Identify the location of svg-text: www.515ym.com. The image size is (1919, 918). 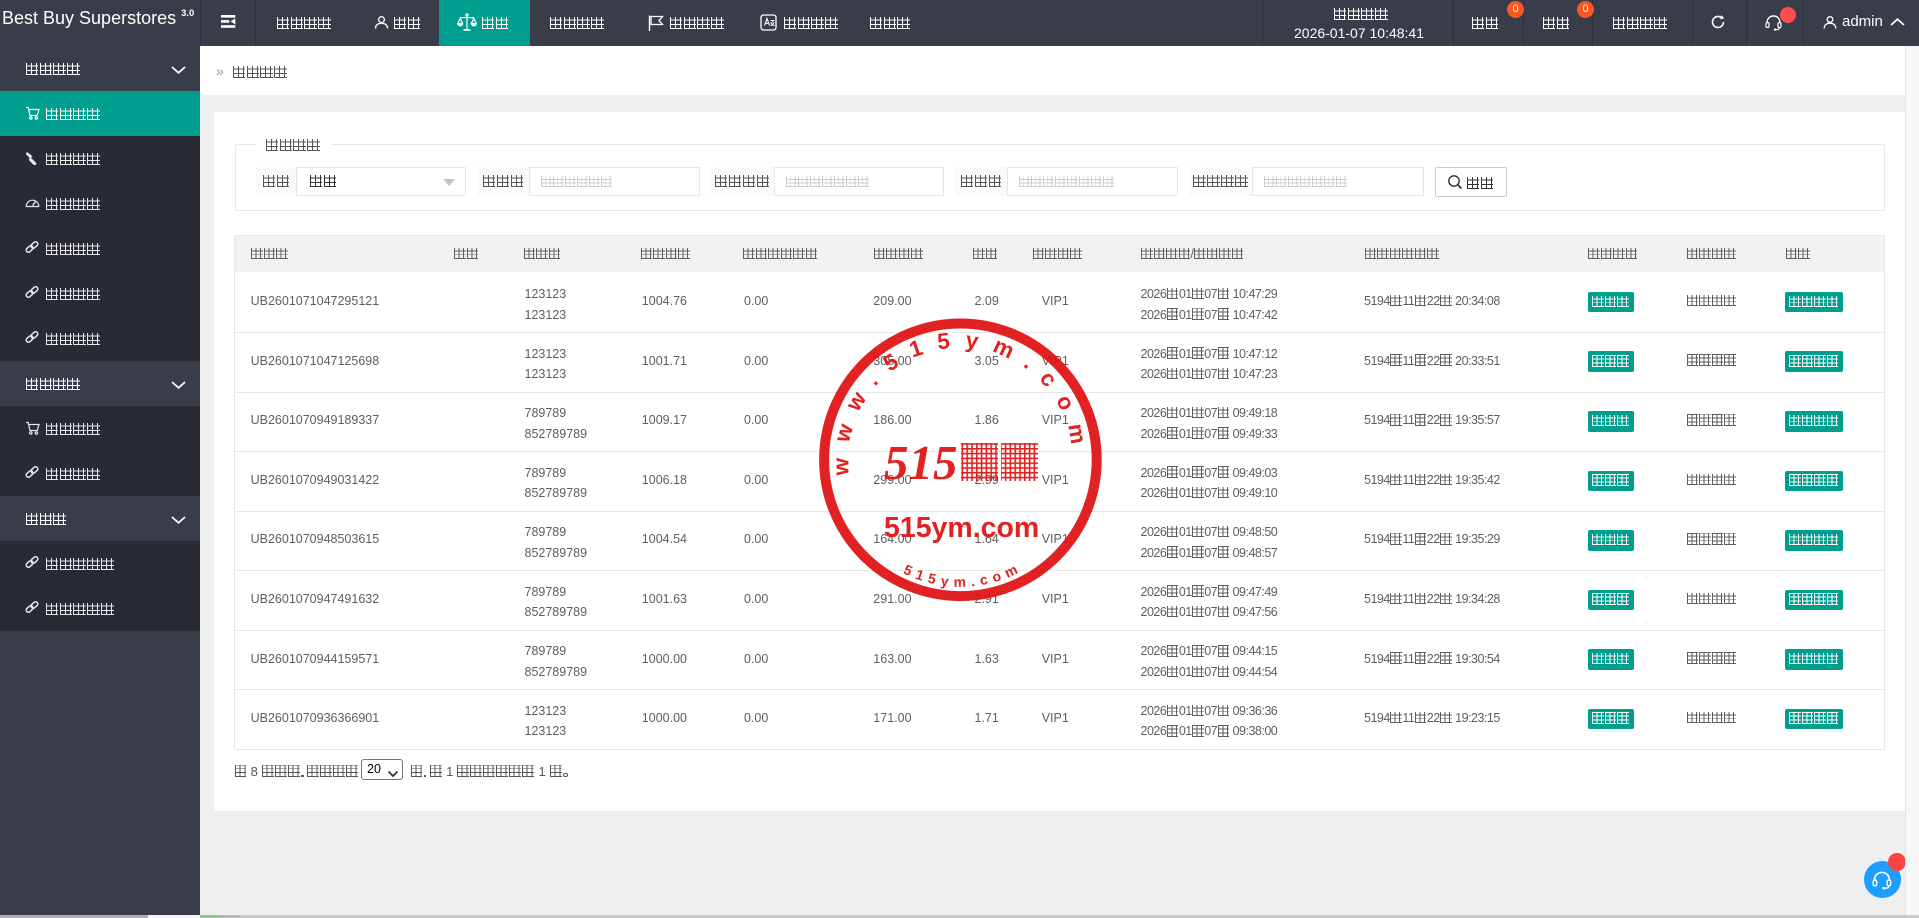
(960, 401).